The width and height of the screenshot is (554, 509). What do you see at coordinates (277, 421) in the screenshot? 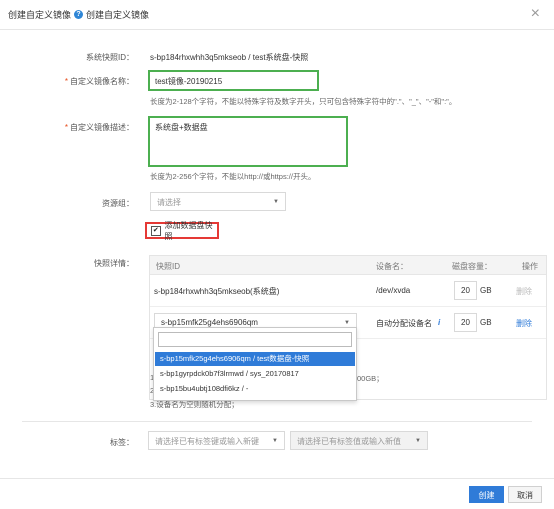
I see `tags-divider` at bounding box center [277, 421].